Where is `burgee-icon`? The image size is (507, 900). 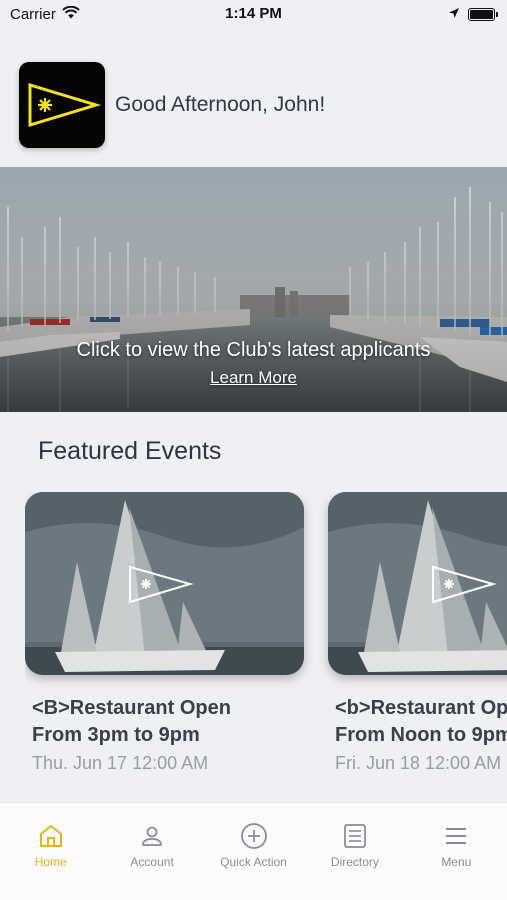
burgee-icon is located at coordinates (65, 105).